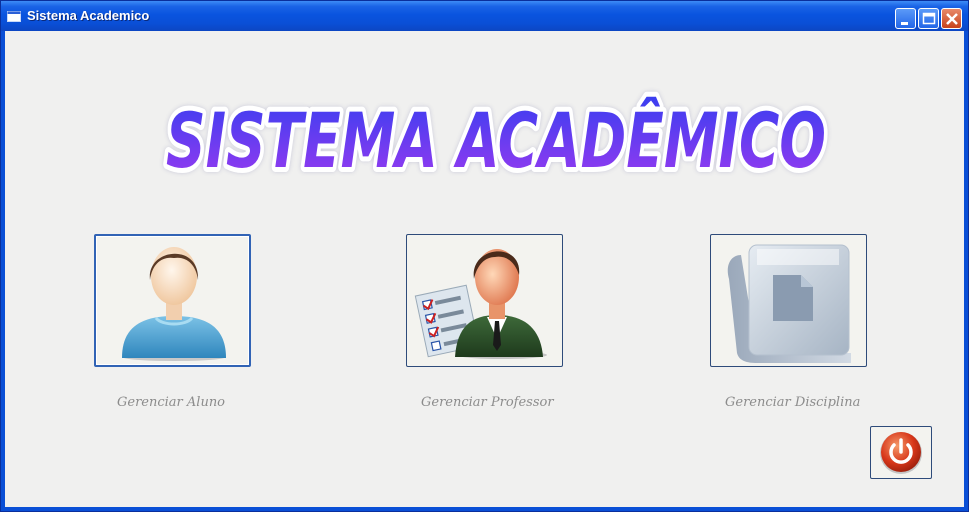  Describe the element at coordinates (14, 16) in the screenshot. I see `window-icon` at that location.